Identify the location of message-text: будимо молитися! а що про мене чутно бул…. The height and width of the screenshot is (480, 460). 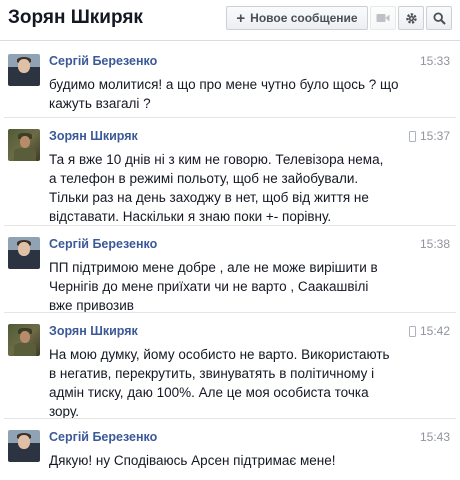
(234, 94).